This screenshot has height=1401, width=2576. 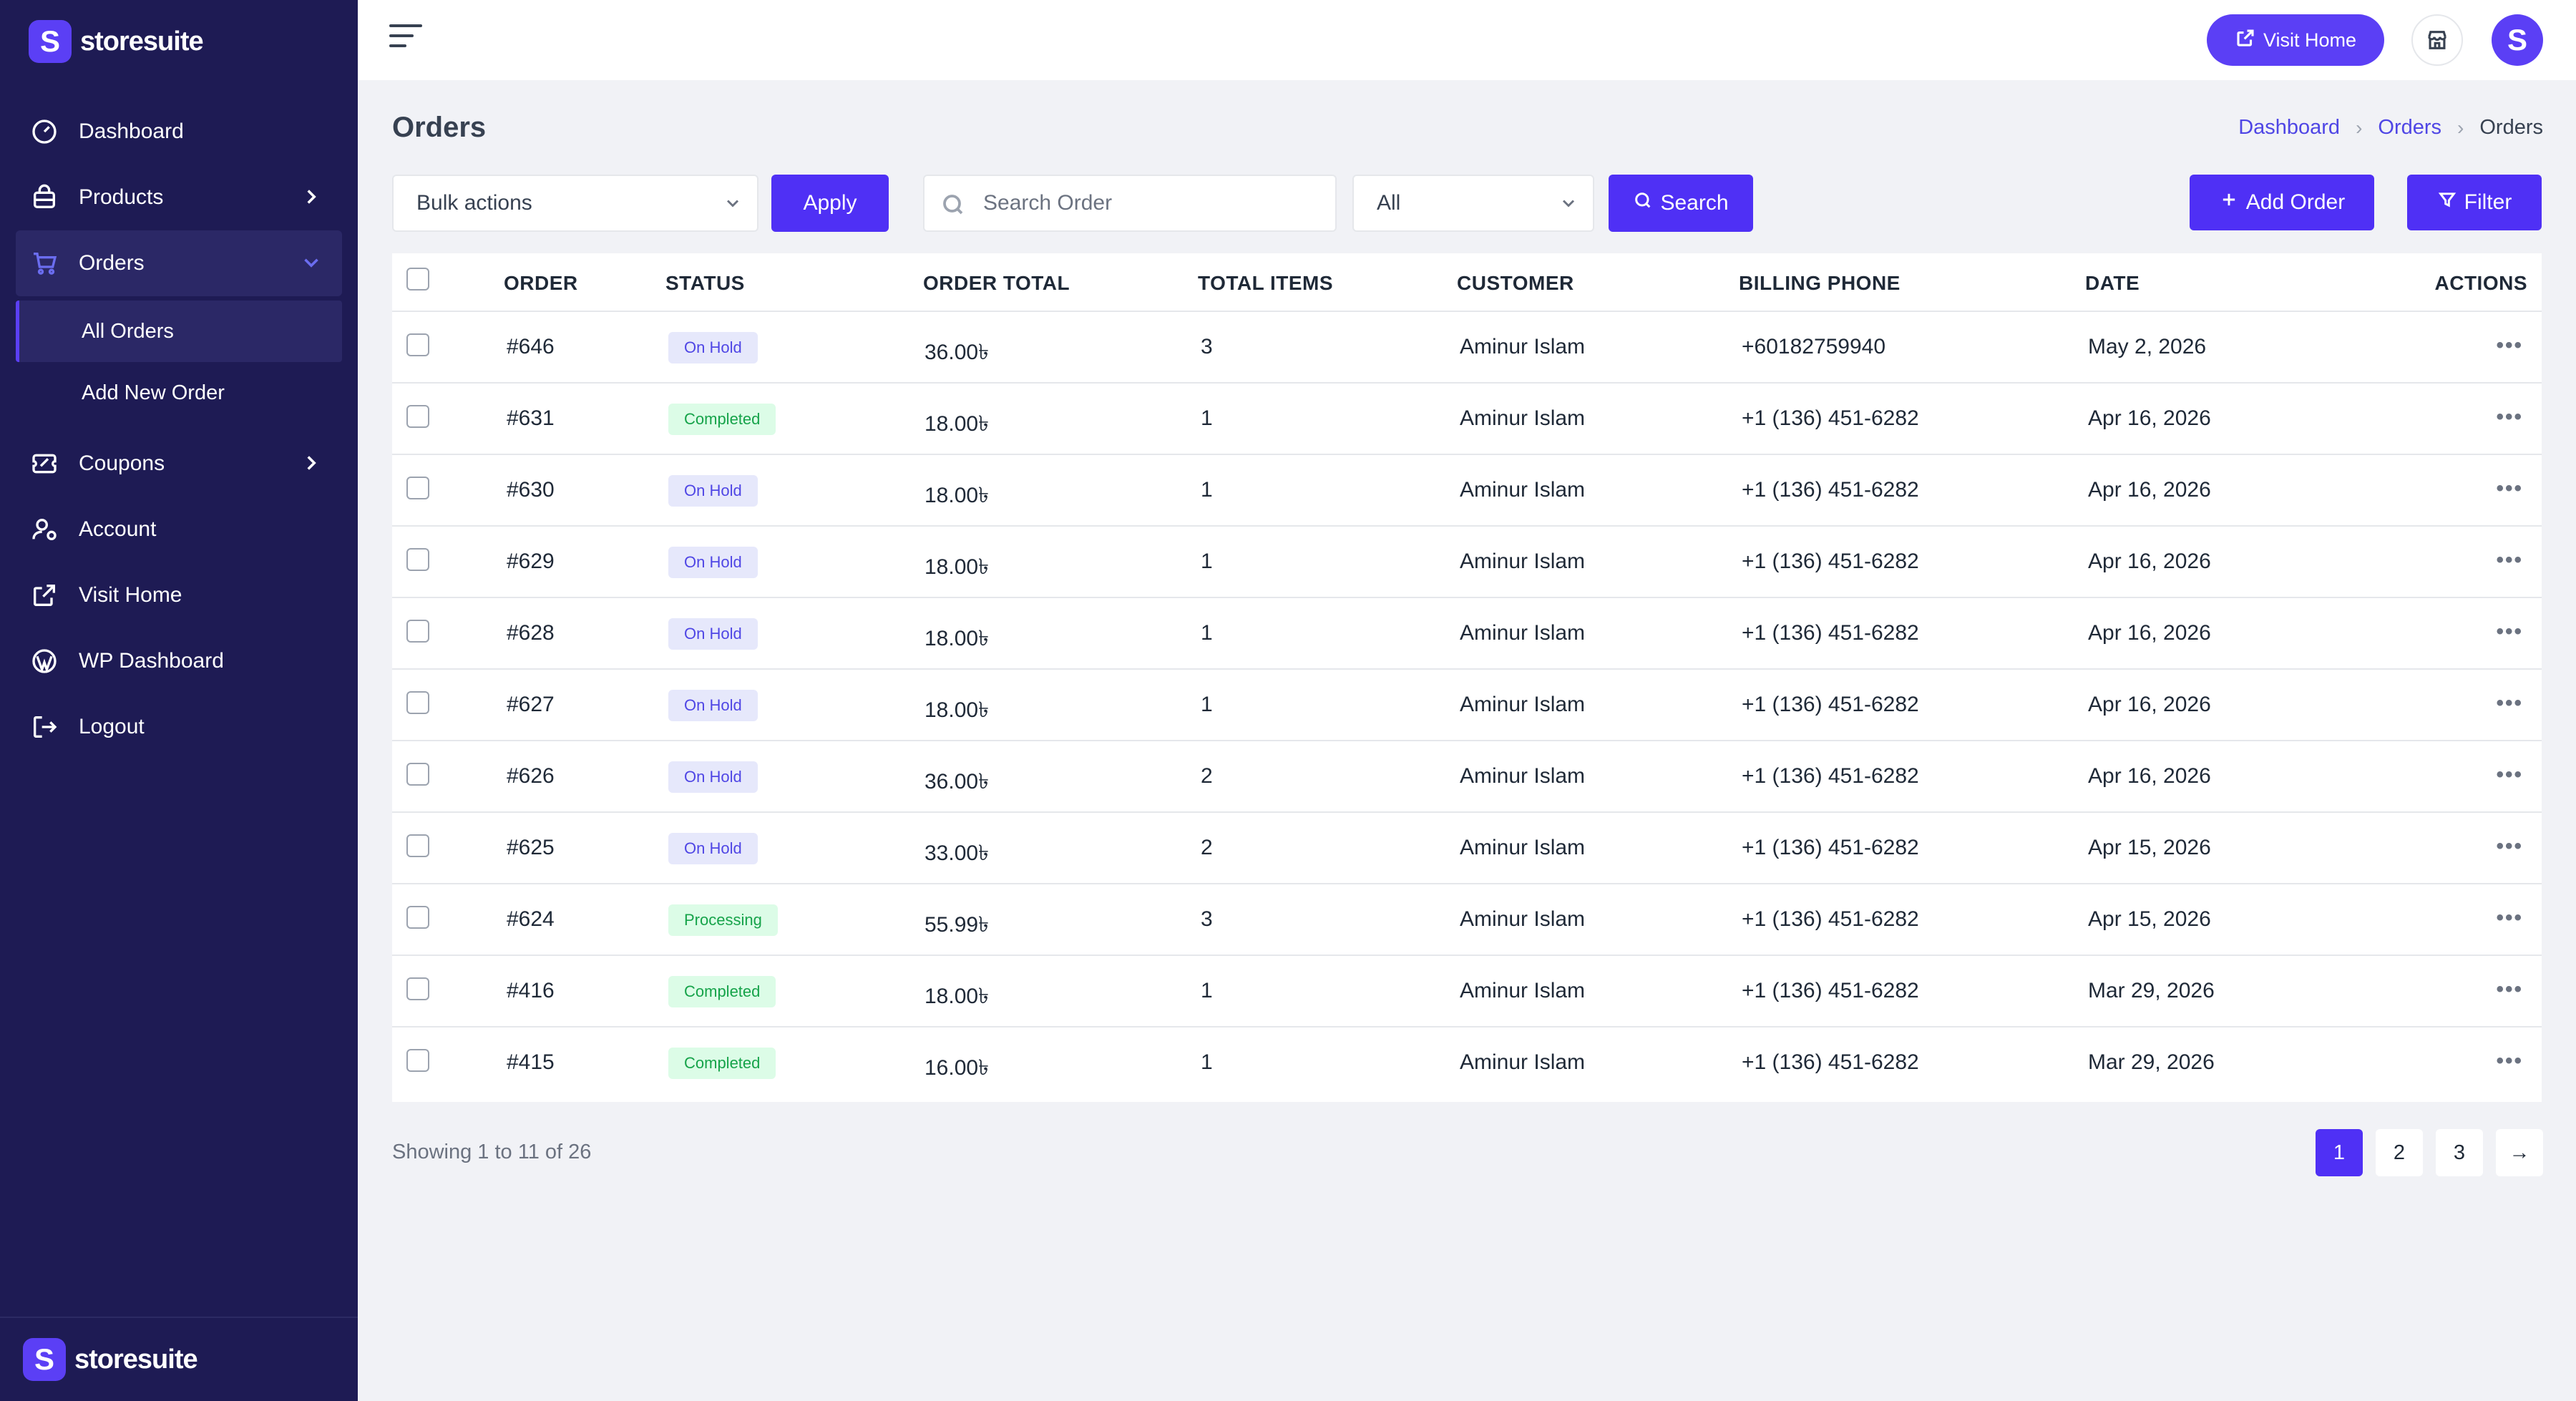 I want to click on status-badge: On Hold, so click(x=713, y=705).